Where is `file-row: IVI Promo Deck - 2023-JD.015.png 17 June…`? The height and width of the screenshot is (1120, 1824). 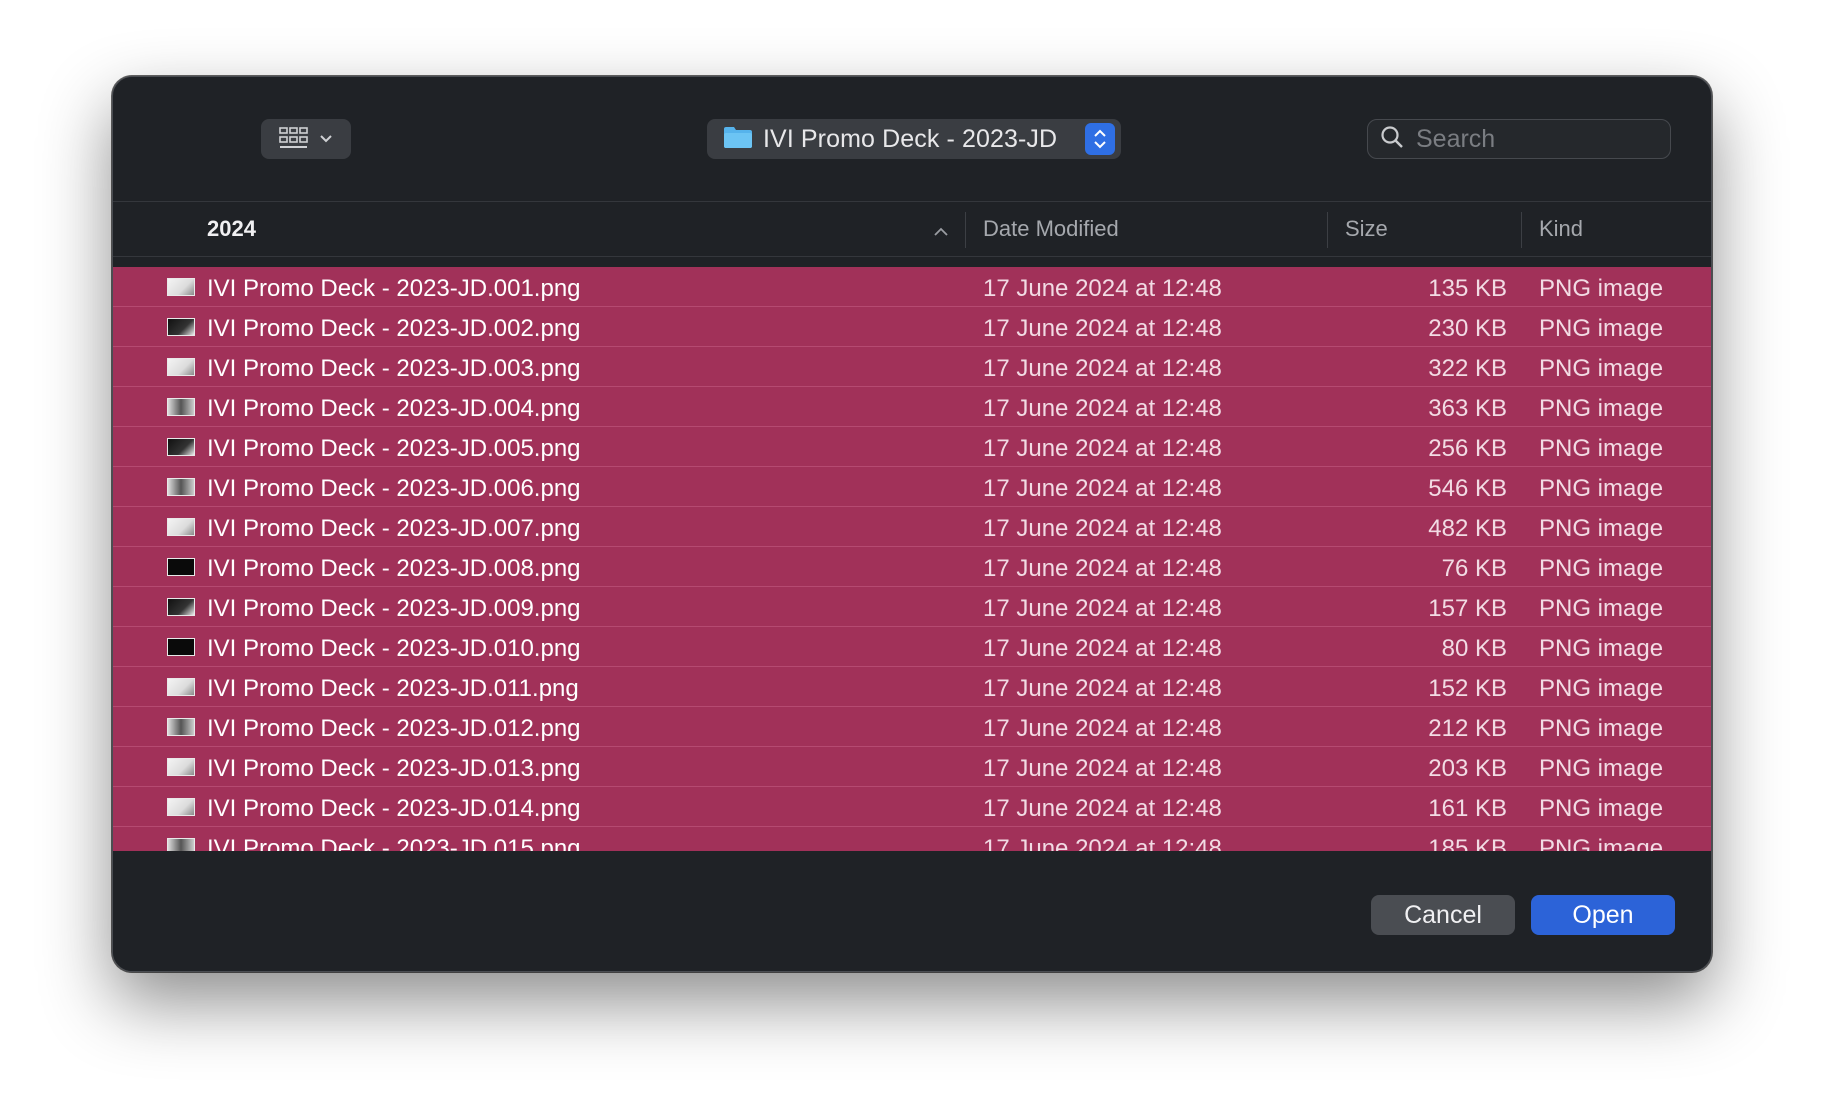
file-row: IVI Promo Deck - 2023-JD.015.png 17 June… is located at coordinates (912, 839).